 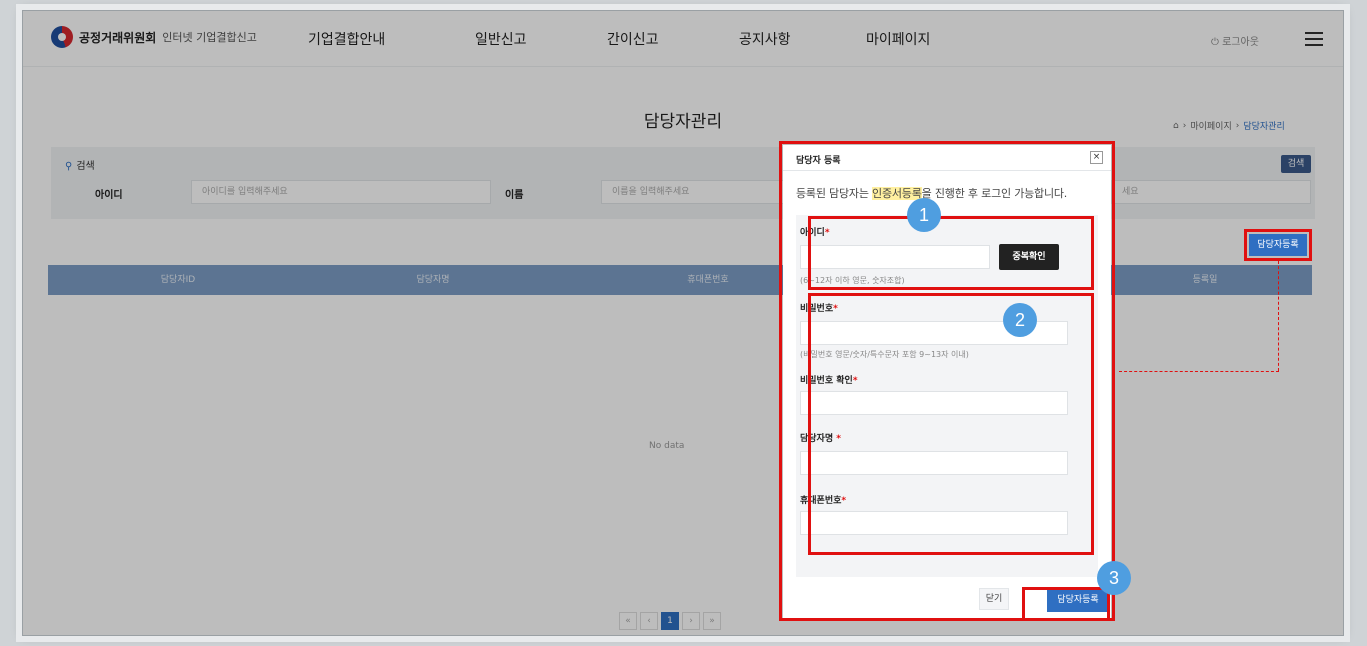 I want to click on step-badge-3: 3, so click(x=1114, y=578).